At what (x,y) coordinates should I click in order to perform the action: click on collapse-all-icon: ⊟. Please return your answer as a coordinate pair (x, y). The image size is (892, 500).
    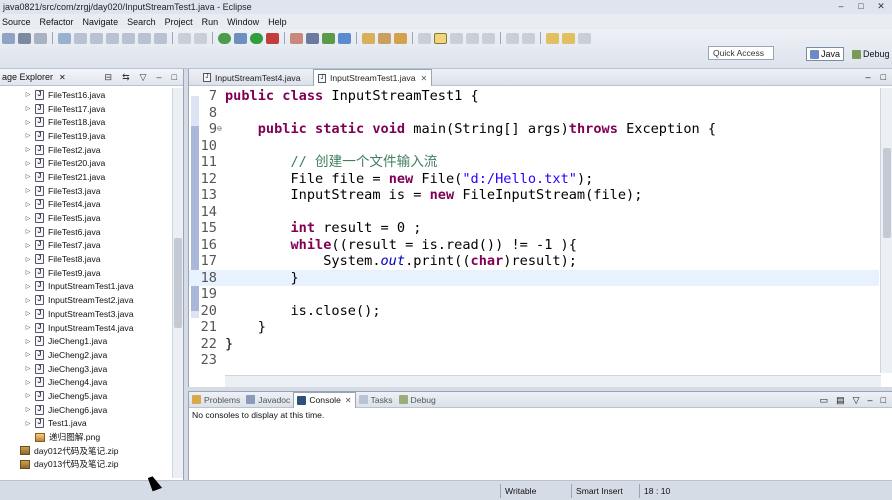
    Looking at the image, I should click on (109, 77).